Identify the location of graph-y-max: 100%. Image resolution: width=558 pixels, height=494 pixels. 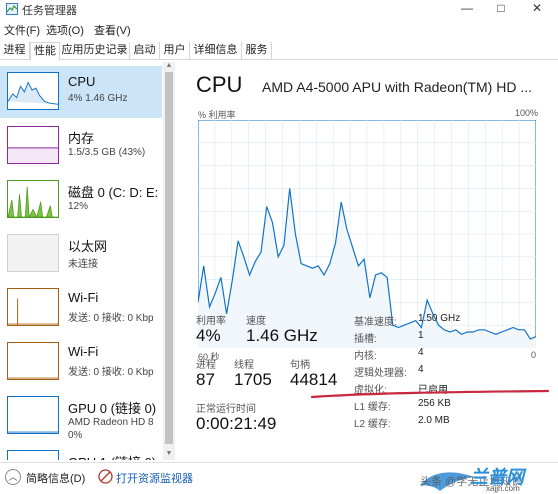
(526, 113).